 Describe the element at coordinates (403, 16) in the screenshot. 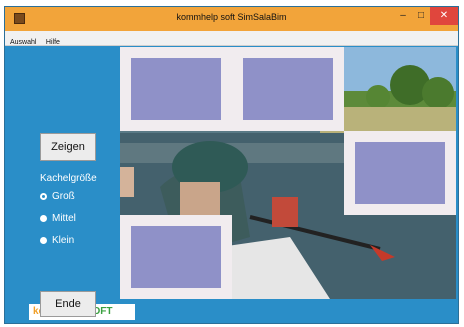

I see `minimize-button: –` at that location.